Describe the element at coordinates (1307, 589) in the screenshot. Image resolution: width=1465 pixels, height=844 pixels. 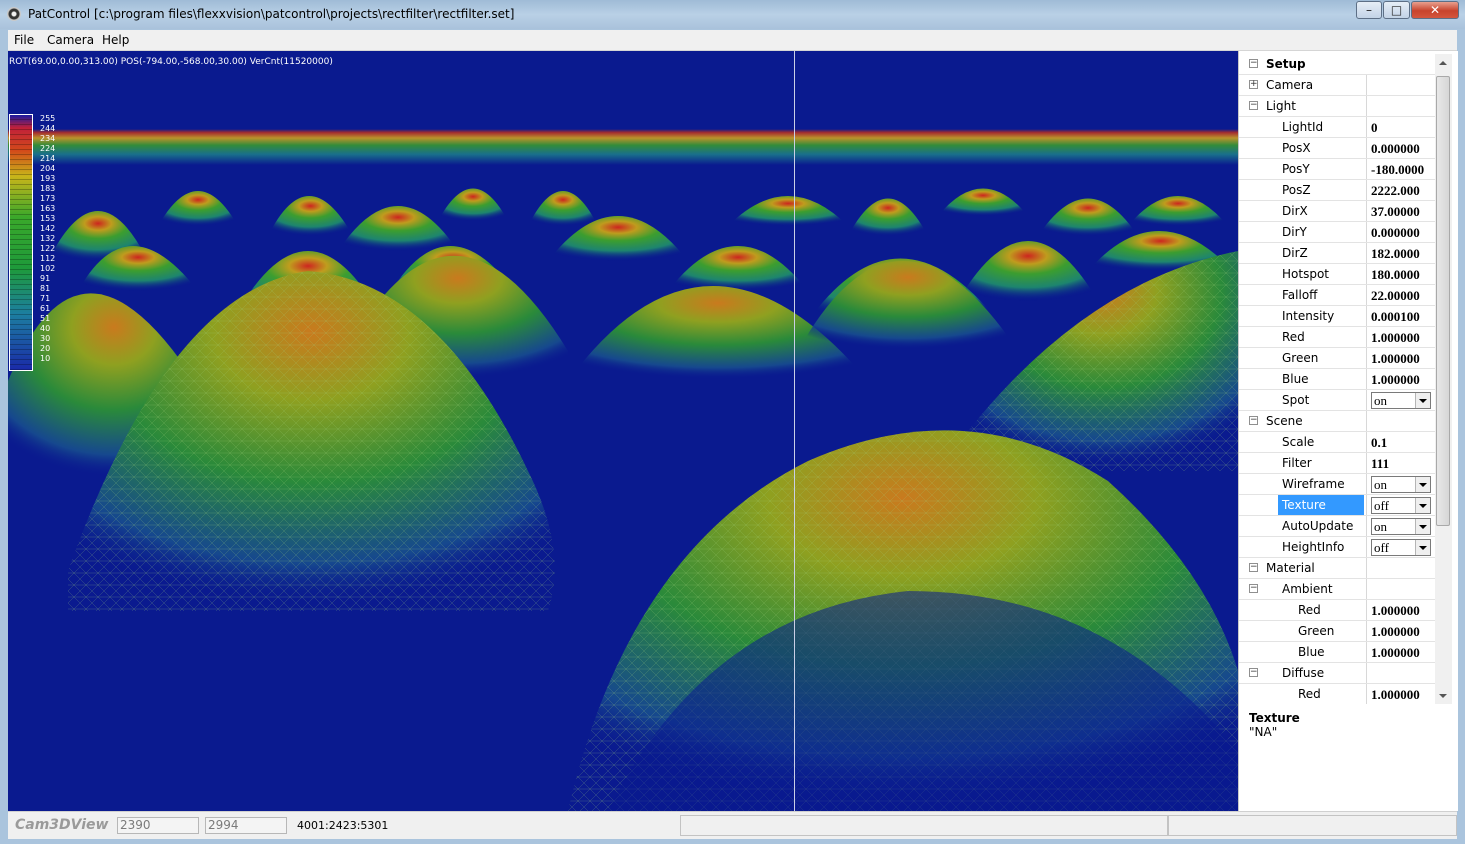
I see `subcategory-label: Ambient` at that location.